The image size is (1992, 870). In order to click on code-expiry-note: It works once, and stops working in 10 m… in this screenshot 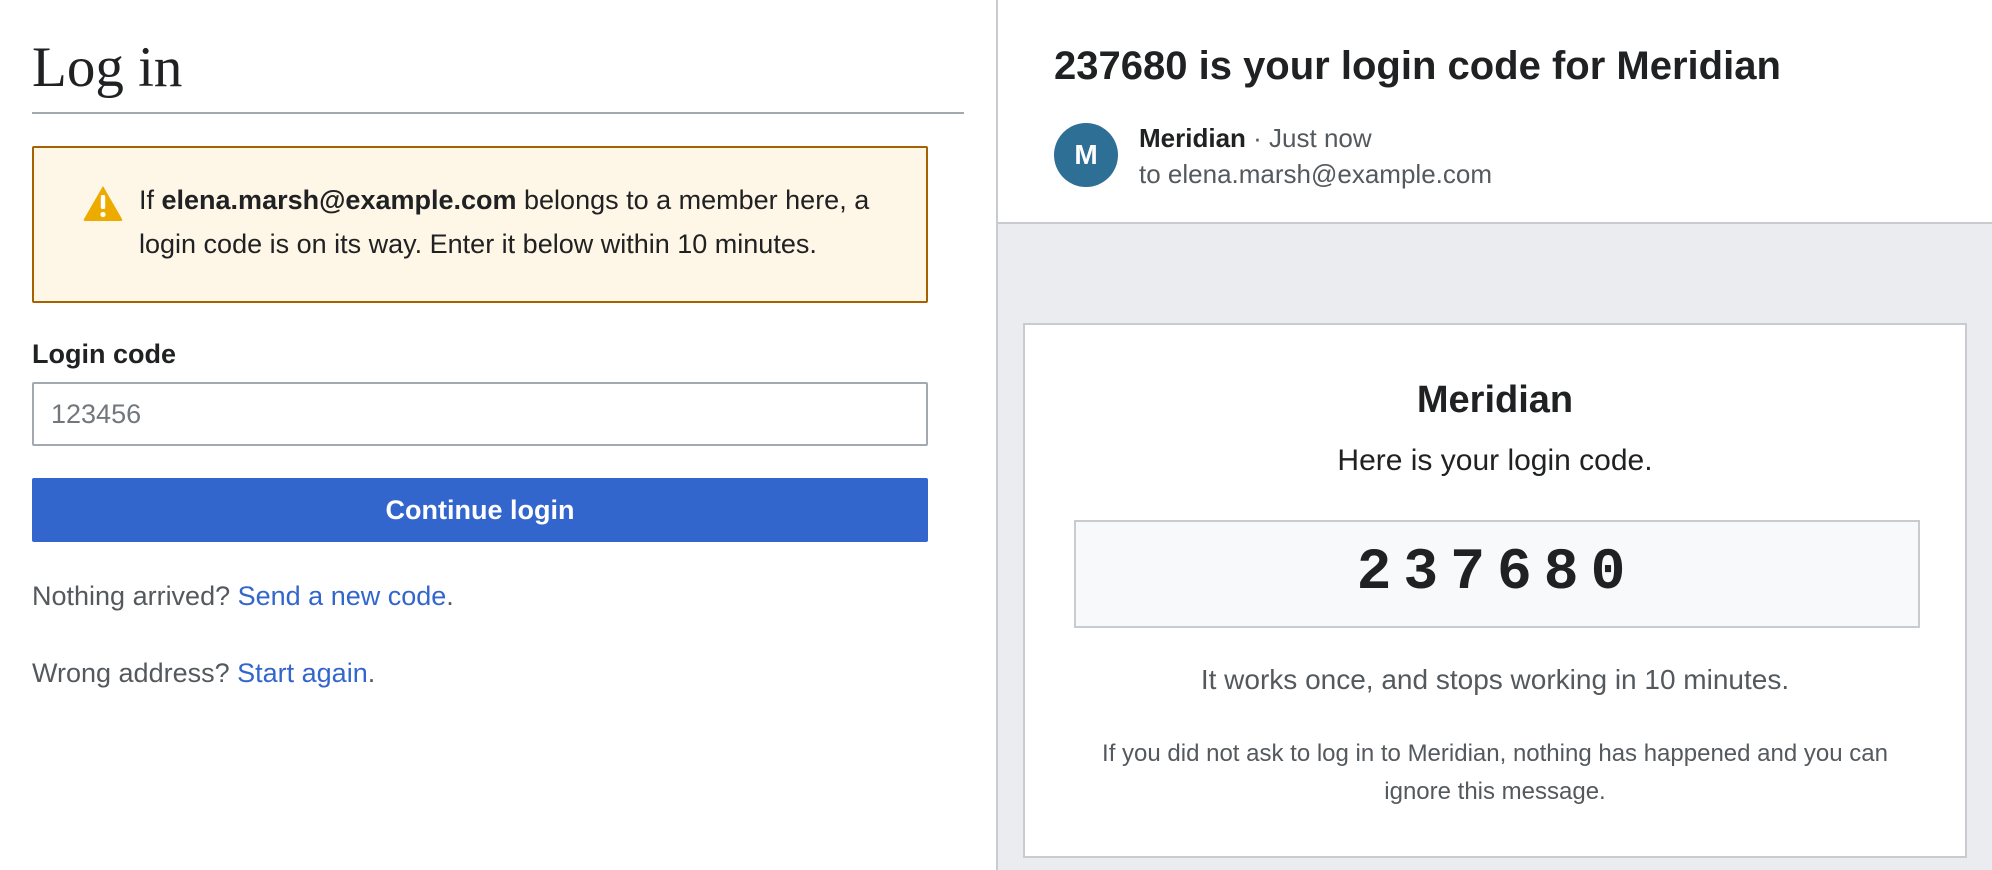, I will do `click(1495, 679)`.